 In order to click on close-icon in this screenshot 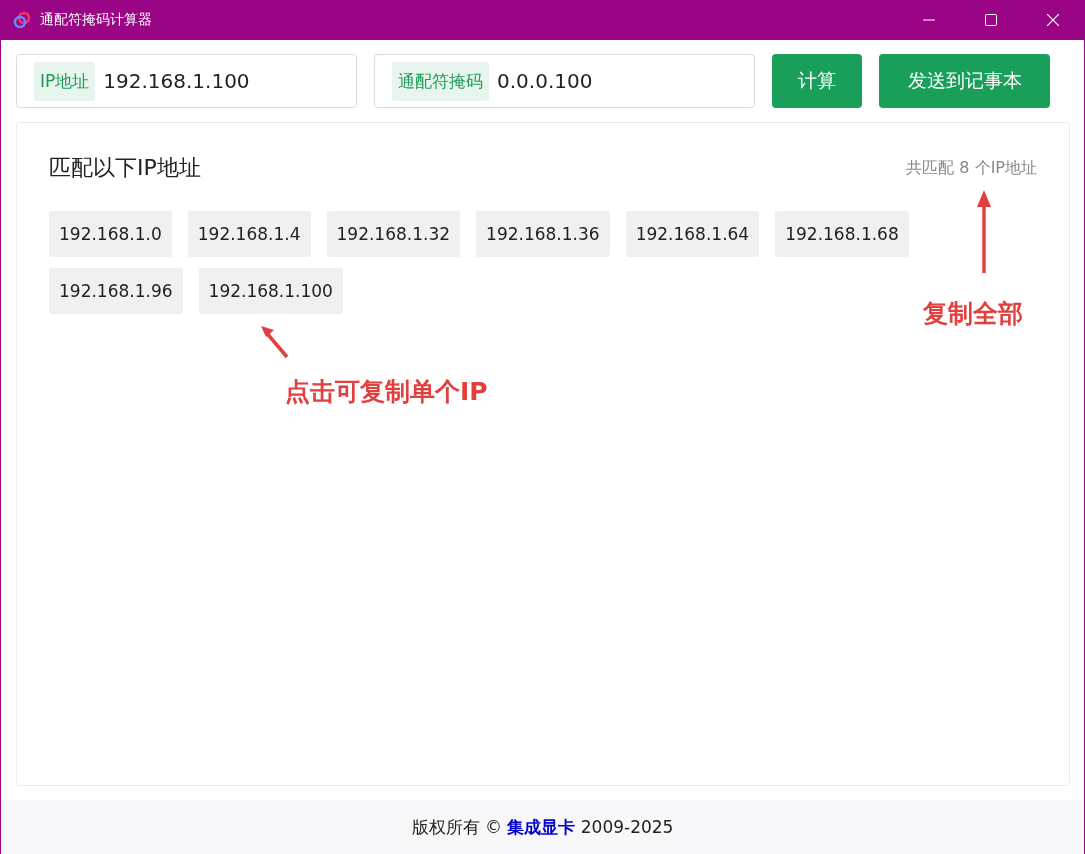, I will do `click(1053, 20)`.